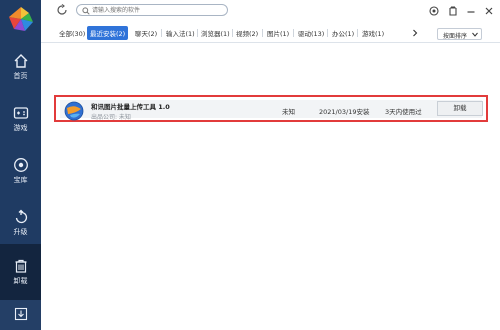 This screenshot has width=500, height=330. I want to click on sidebar-item-uninstall: 卸载, so click(20, 272).